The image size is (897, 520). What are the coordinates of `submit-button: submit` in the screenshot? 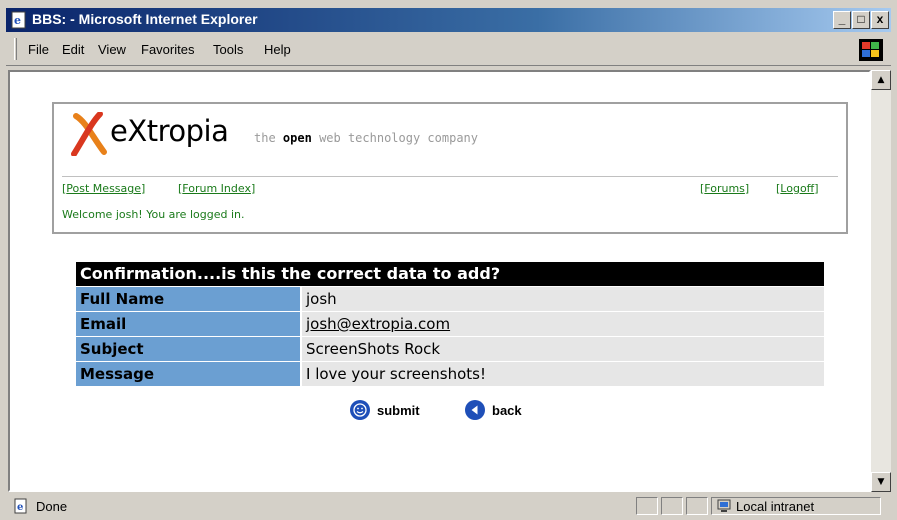 It's located at (385, 410).